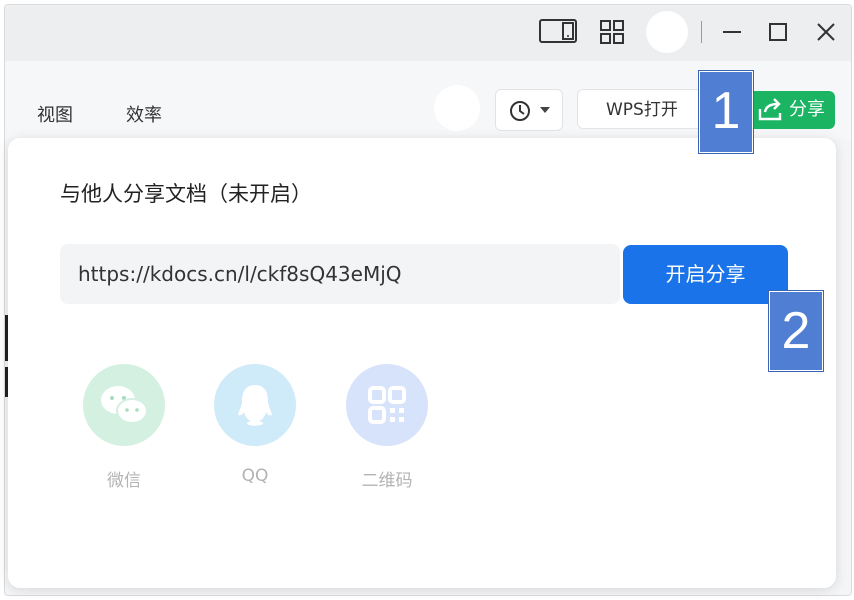 Image resolution: width=854 pixels, height=600 pixels. I want to click on enable-share-button: 开启分享, so click(705, 274).